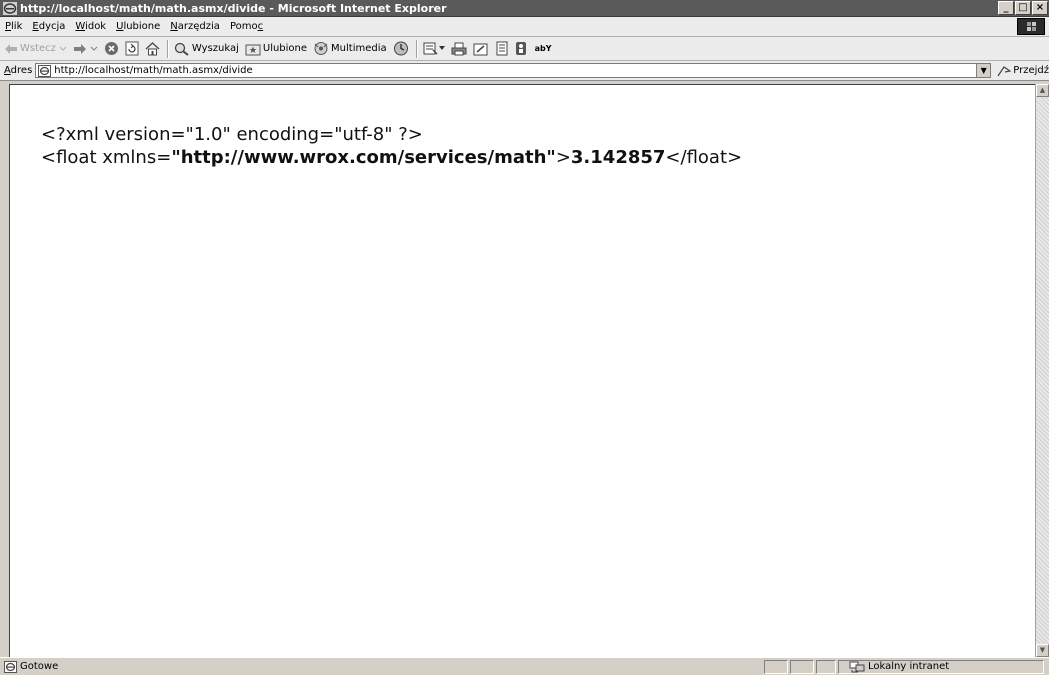 The height and width of the screenshot is (675, 1049). I want to click on go-arrow-icon, so click(1004, 70).